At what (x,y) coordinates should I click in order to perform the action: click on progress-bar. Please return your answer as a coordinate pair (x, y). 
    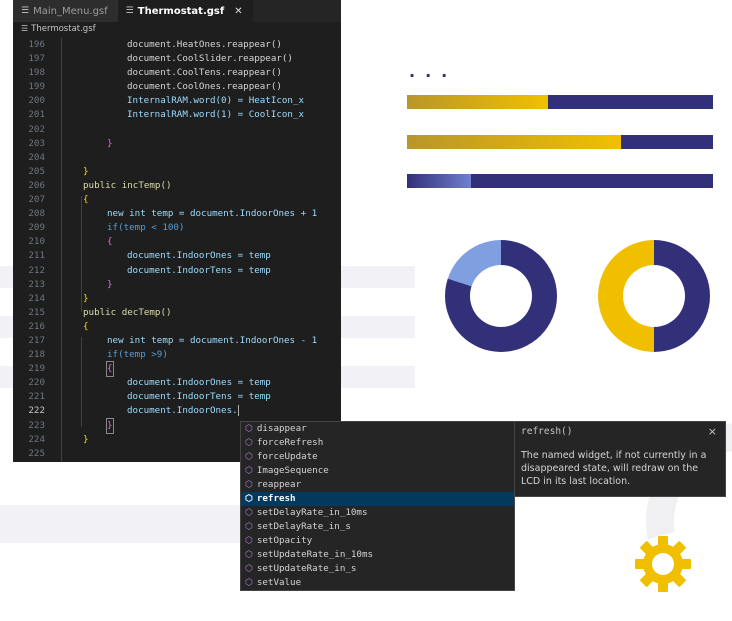
    Looking at the image, I should click on (560, 142).